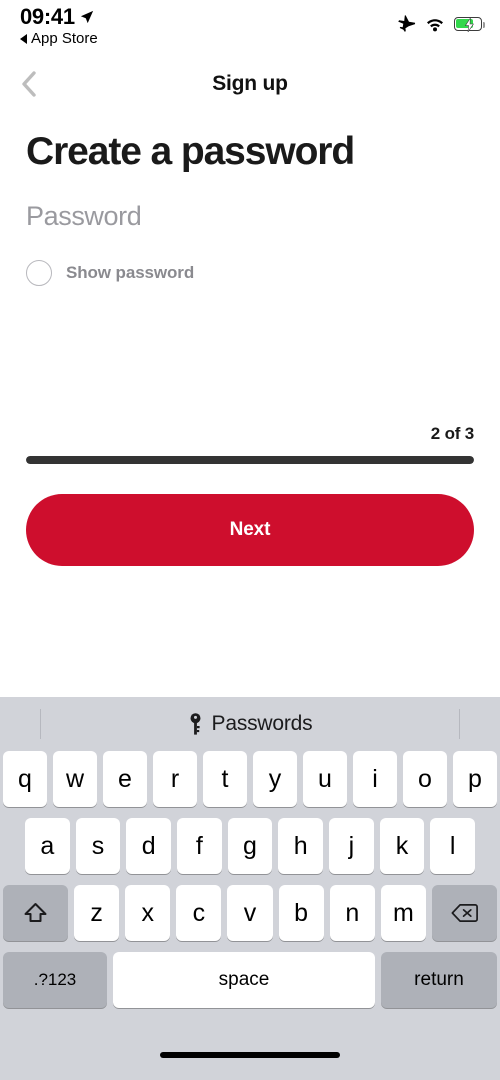  I want to click on status-bar-left: 09:41 App Store, so click(59, 26).